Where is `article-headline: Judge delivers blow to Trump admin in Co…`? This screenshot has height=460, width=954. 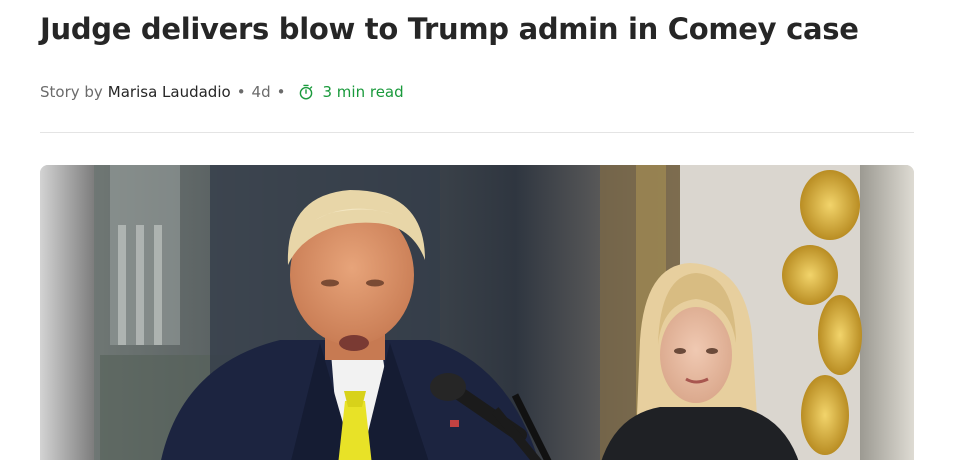 article-headline: Judge delivers blow to Trump admin in Co… is located at coordinates (449, 29).